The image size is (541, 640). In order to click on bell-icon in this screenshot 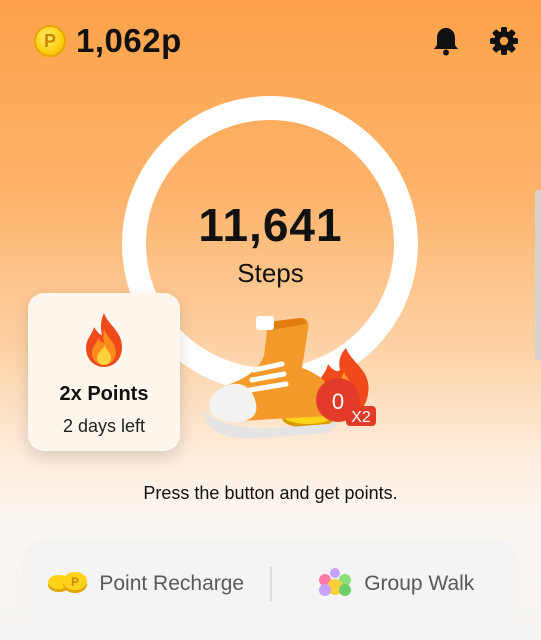, I will do `click(446, 41)`.